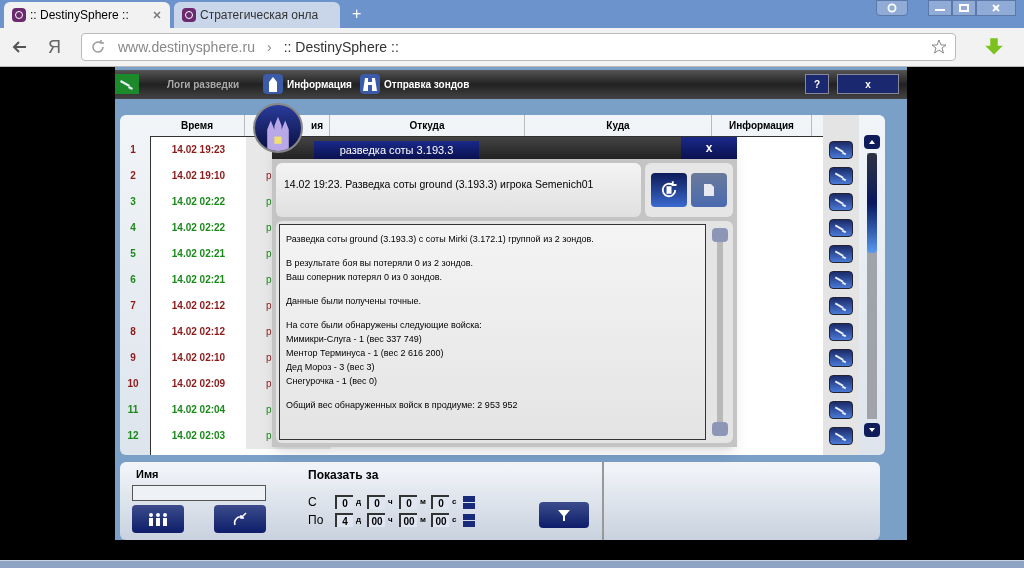 The image size is (1024, 568). Describe the element at coordinates (198, 384) in the screenshot. I see `table-cell-text: 14.02 02:09` at that location.